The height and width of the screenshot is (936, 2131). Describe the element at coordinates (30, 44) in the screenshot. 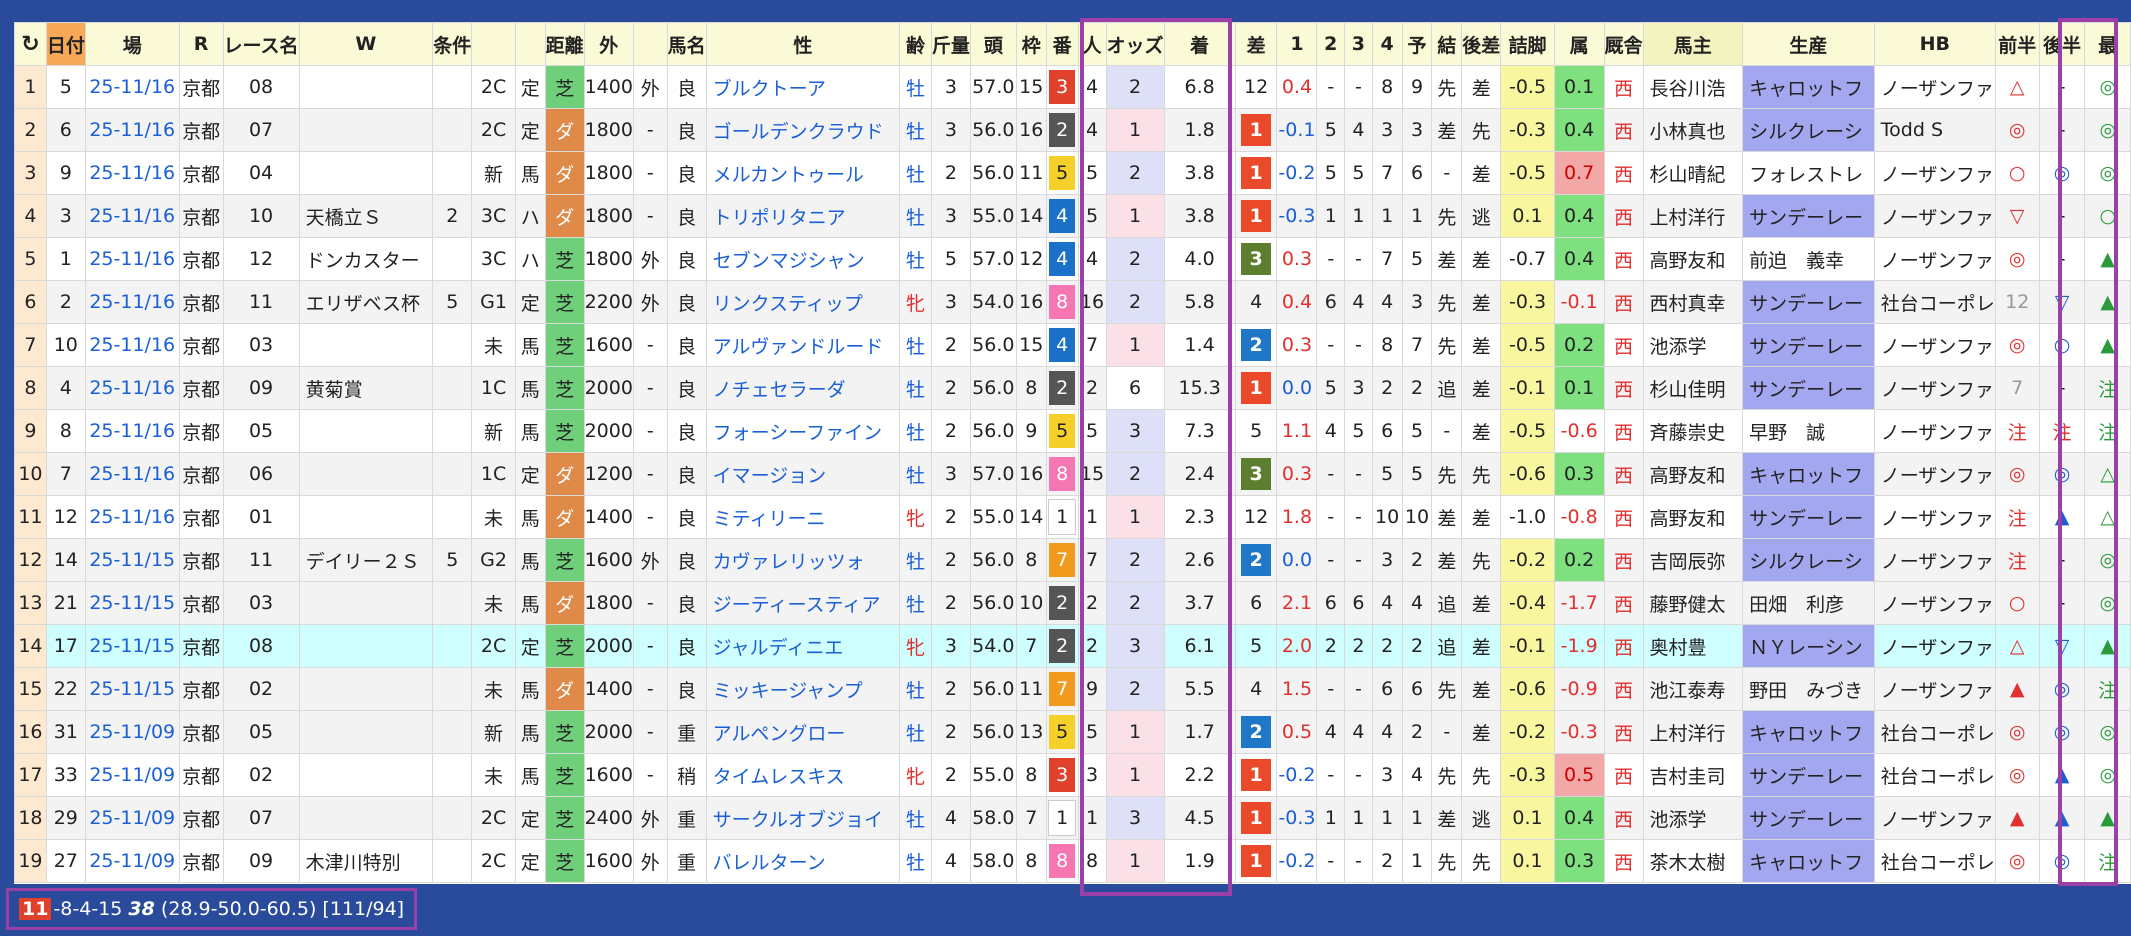

I see `refresh-button: ↻` at that location.